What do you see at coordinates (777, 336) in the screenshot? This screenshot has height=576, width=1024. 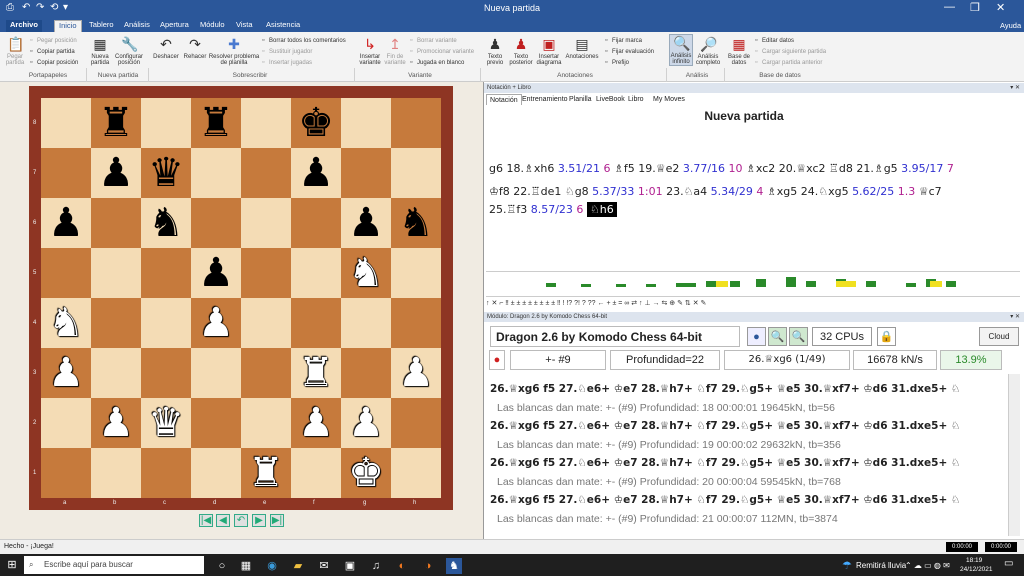 I see `zoom-in-button: 🔍` at bounding box center [777, 336].